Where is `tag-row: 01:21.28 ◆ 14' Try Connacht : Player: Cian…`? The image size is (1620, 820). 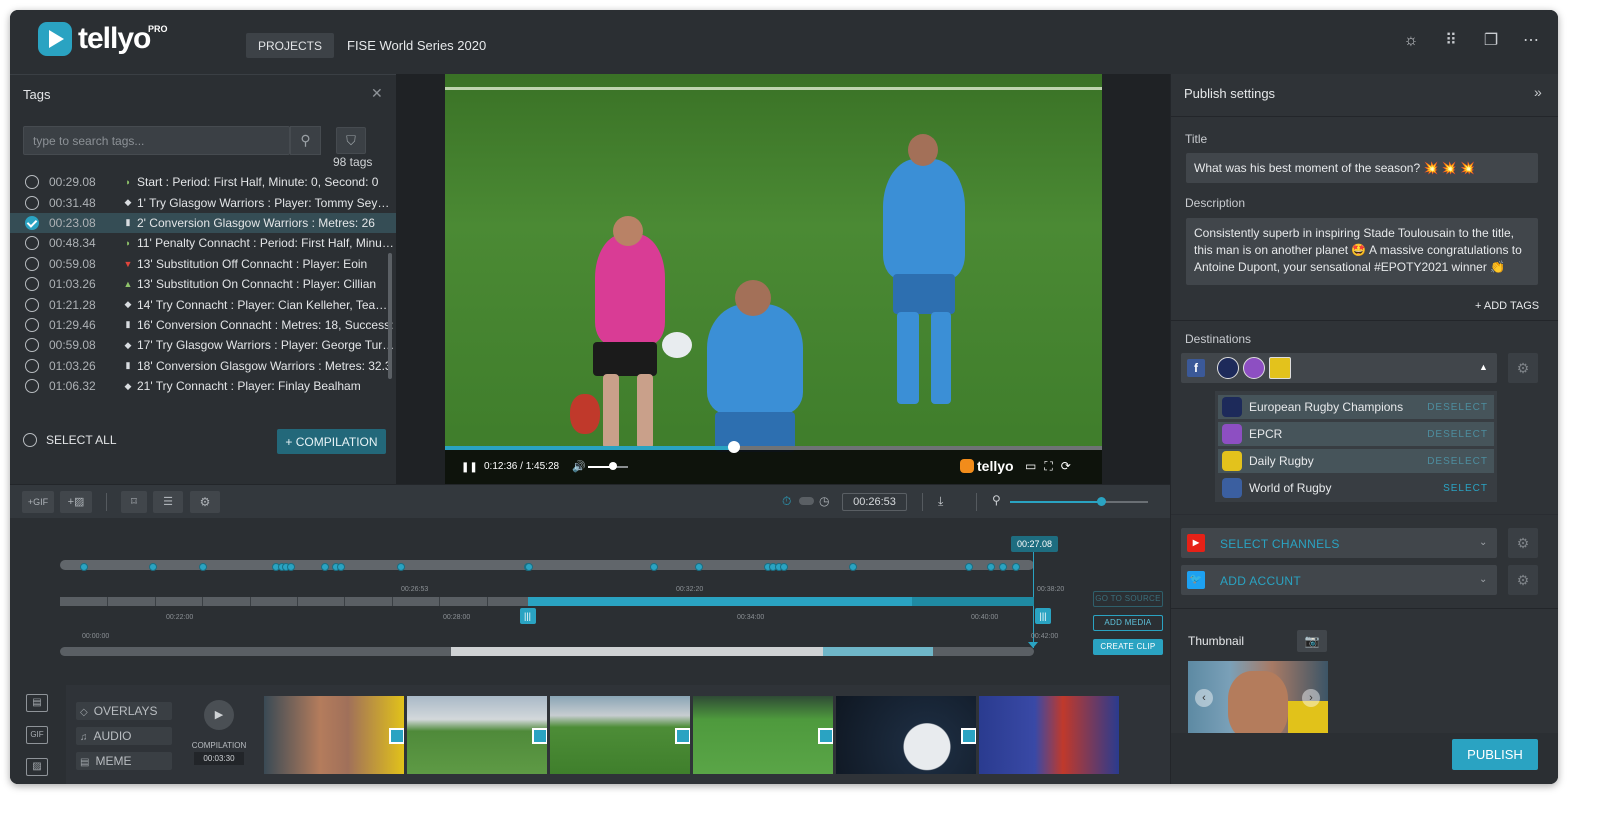 tag-row: 01:21.28 ◆ 14' Try Connacht : Player: Cian… is located at coordinates (203, 304).